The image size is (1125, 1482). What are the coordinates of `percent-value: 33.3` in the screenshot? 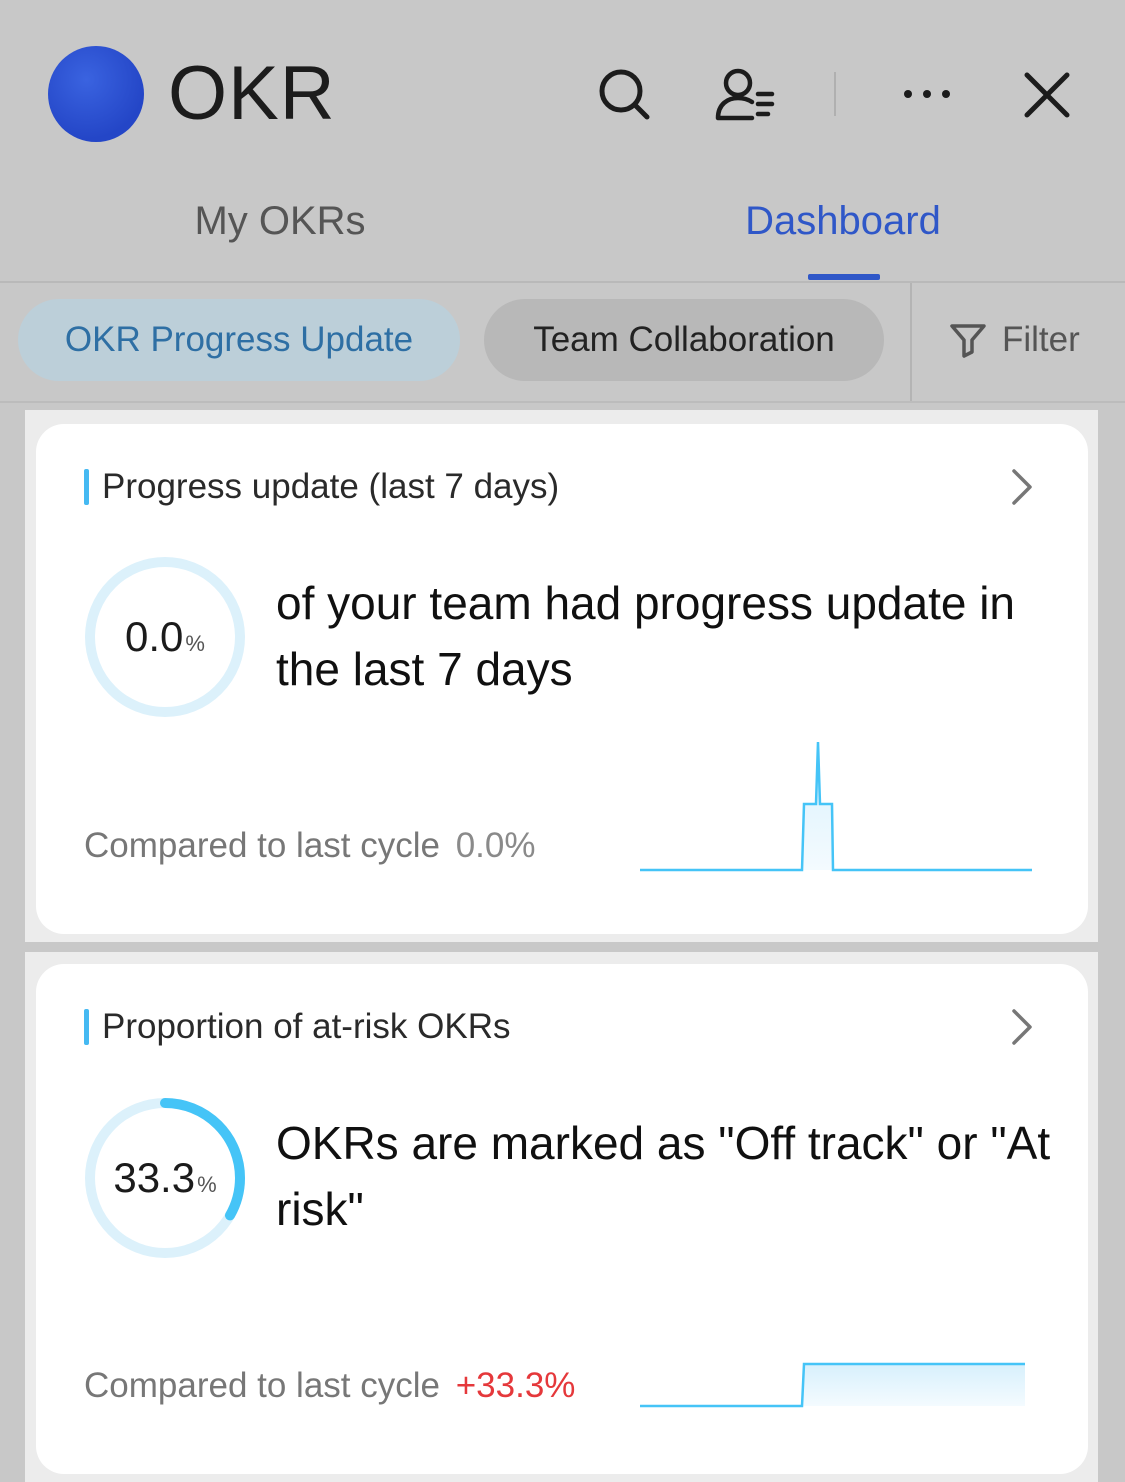 It's located at (154, 1177).